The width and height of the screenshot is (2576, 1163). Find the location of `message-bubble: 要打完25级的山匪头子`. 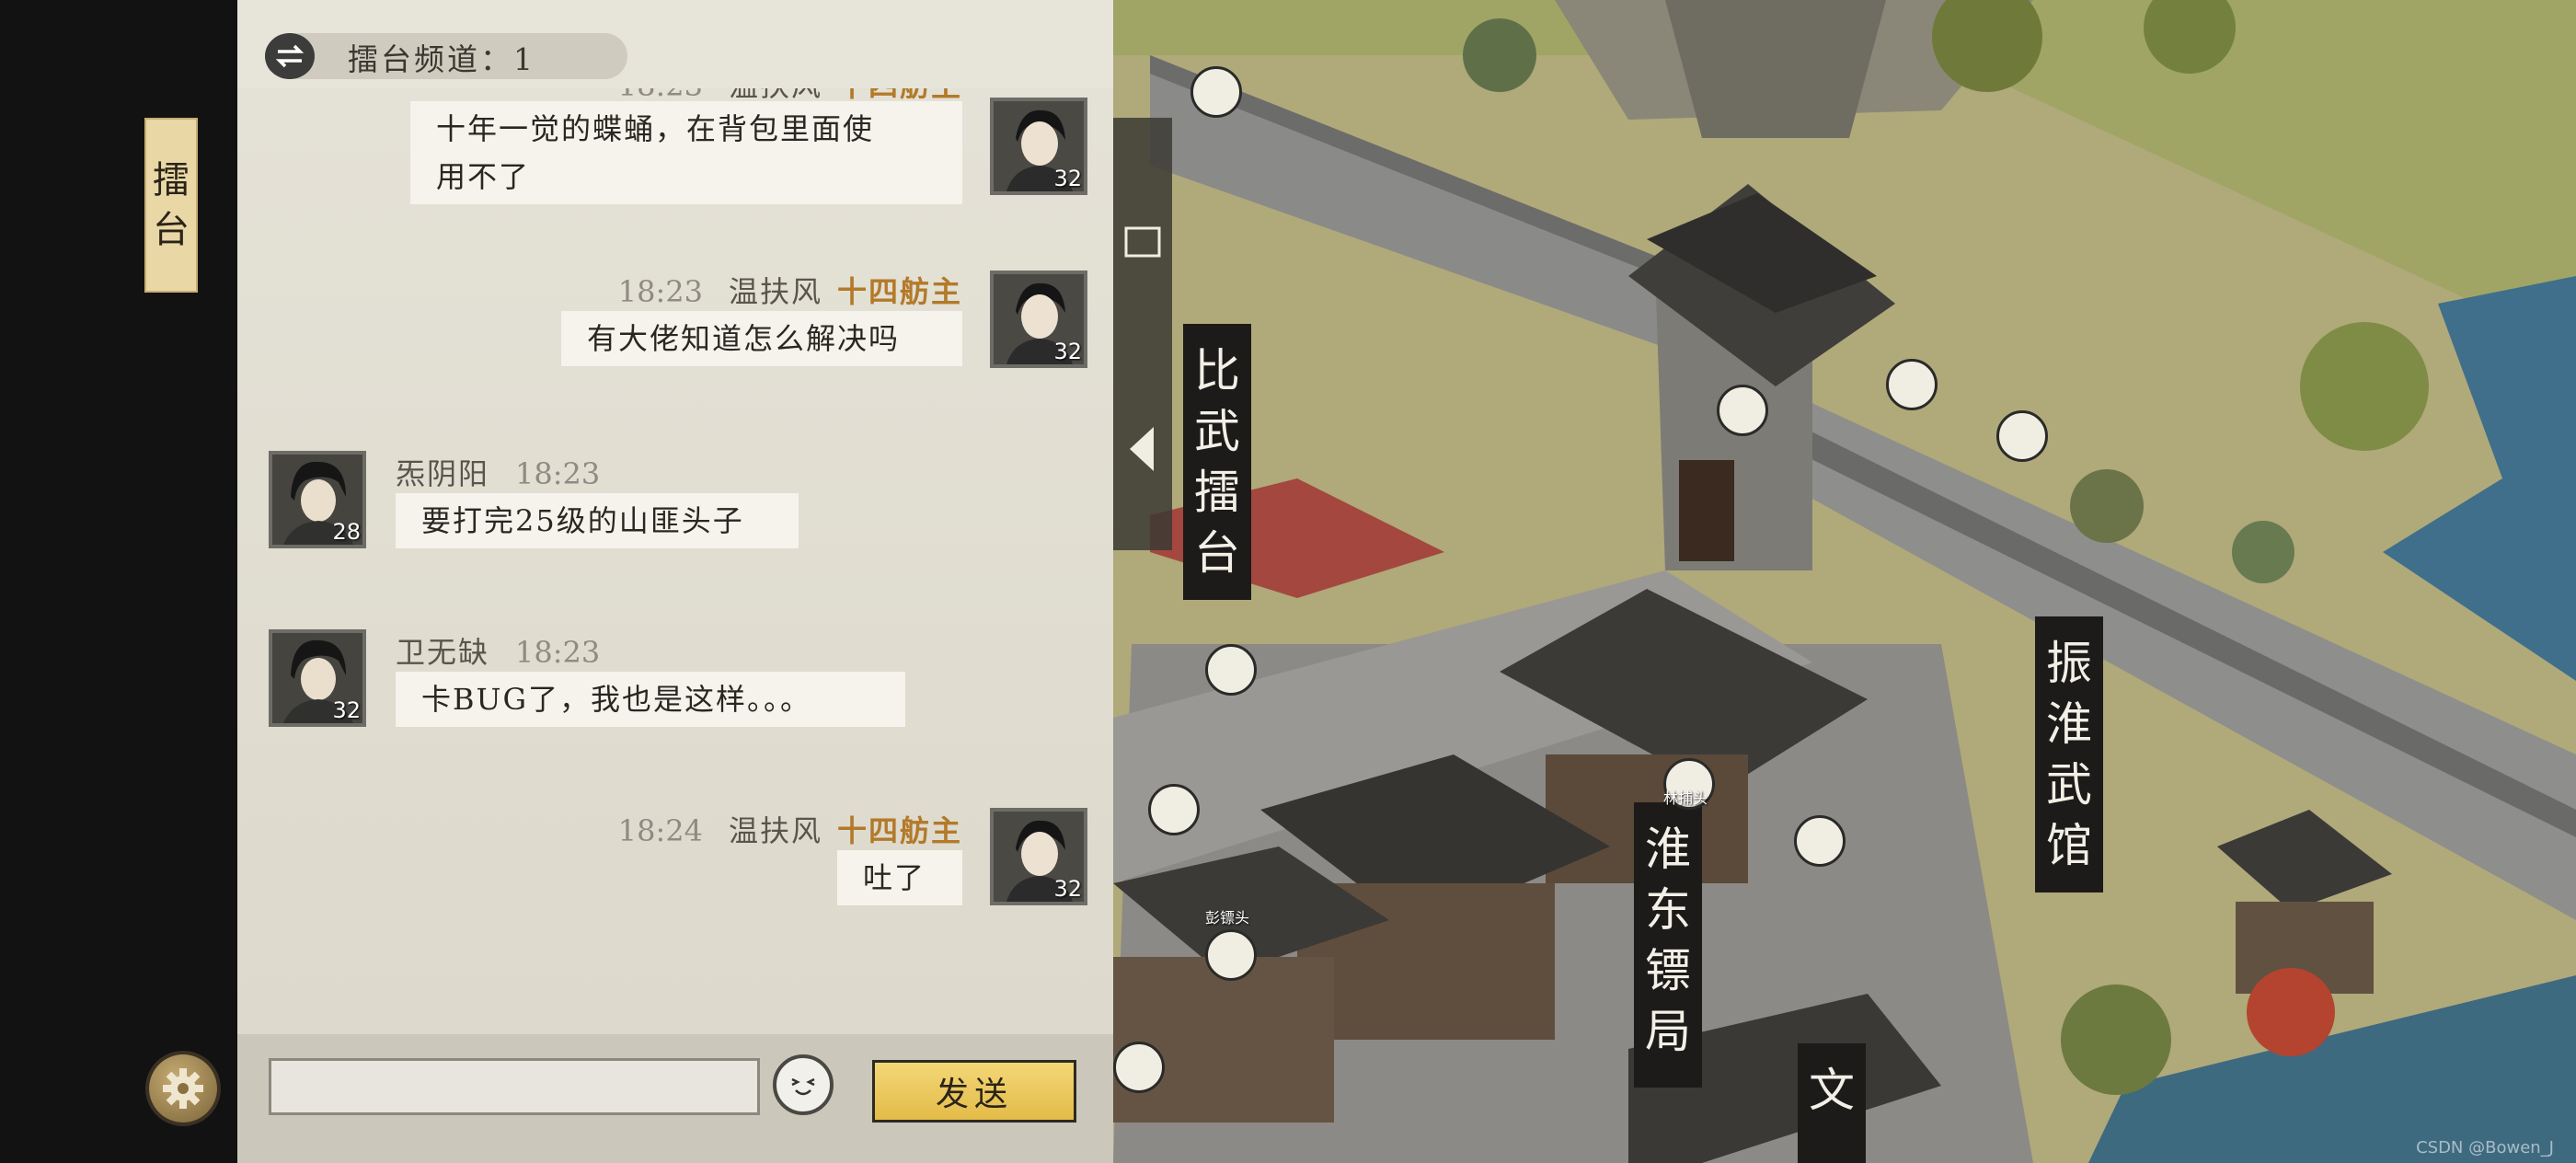

message-bubble: 要打完25级的山匪头子 is located at coordinates (597, 521).